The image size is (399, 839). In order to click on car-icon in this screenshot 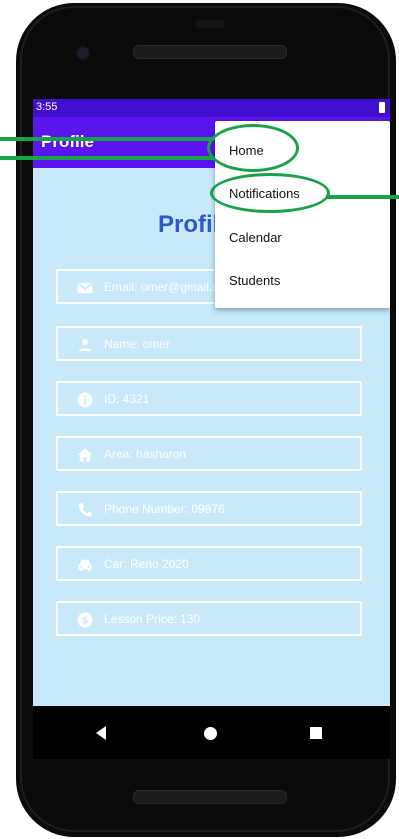, I will do `click(85, 565)`.